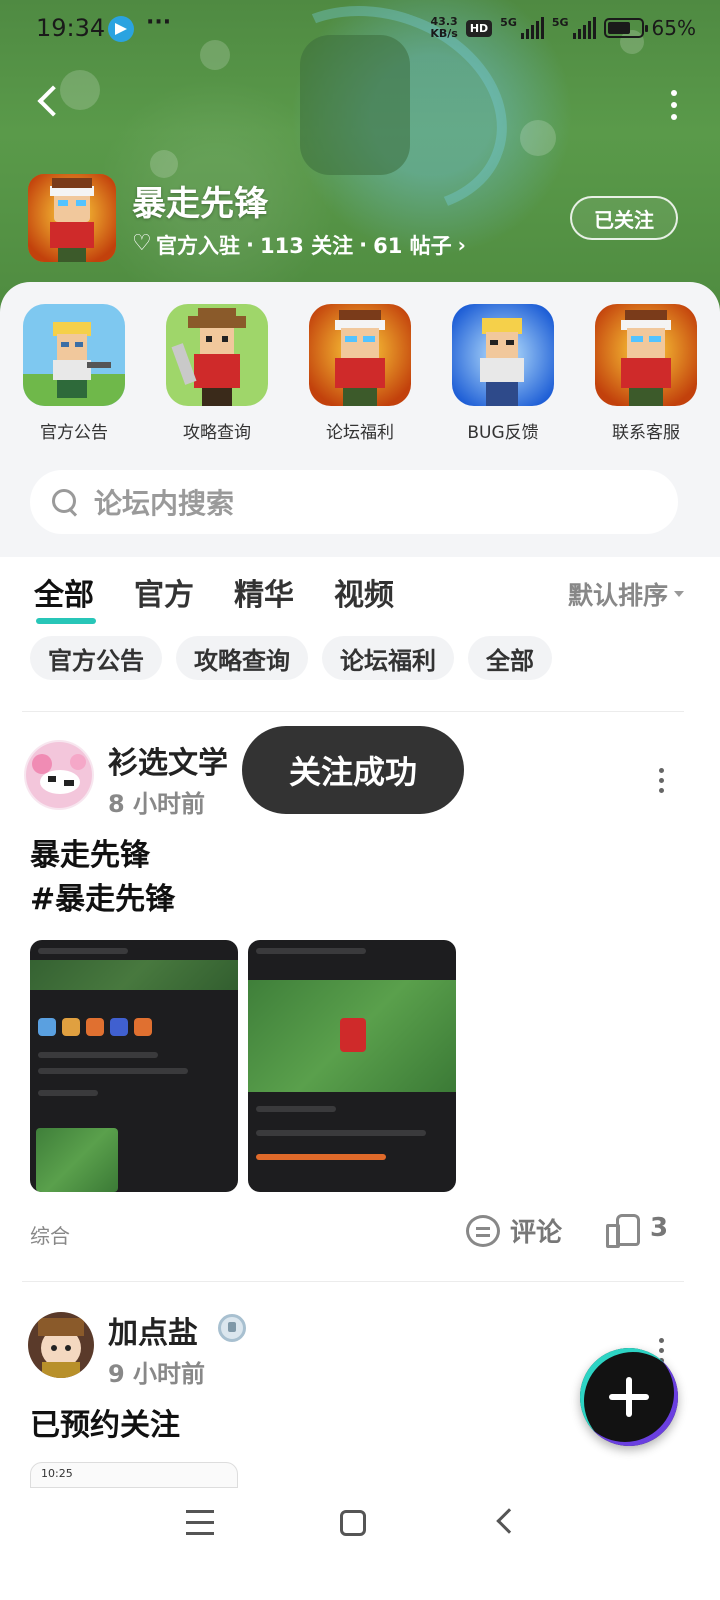  Describe the element at coordinates (624, 218) in the screenshot. I see `follow-button: 已关注` at that location.